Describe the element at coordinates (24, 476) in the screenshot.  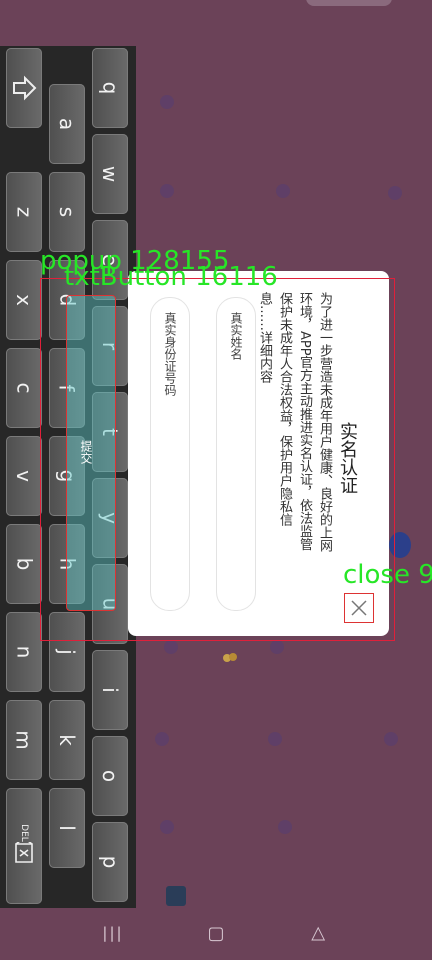
I see `key-v: v` at that location.